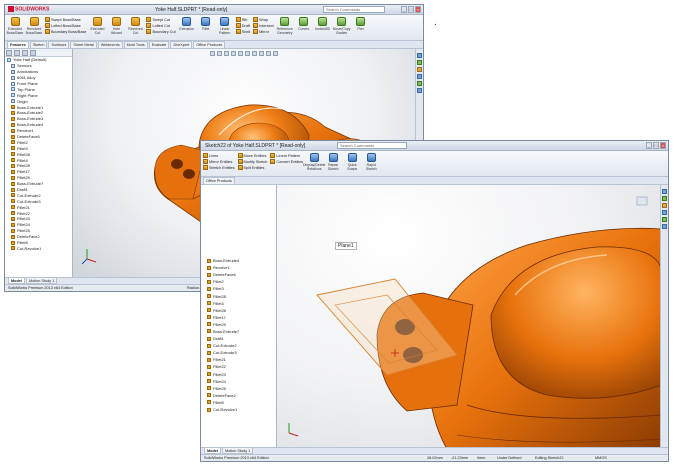  Describe the element at coordinates (263, 19) in the screenshot. I see `ribbon-small-button: Wrap` at that location.